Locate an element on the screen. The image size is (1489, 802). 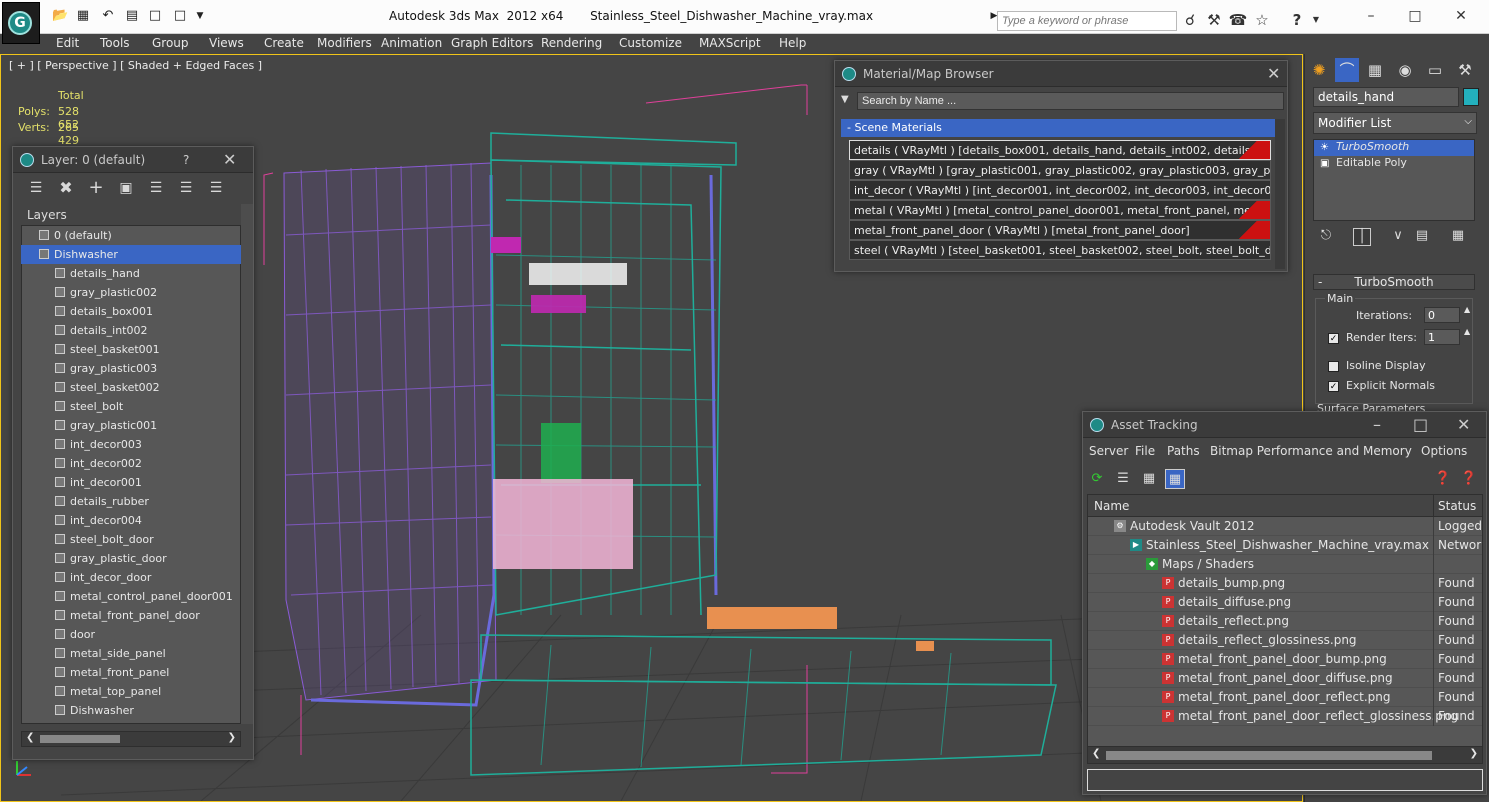
status-column-header: Status is located at coordinates (1457, 506).